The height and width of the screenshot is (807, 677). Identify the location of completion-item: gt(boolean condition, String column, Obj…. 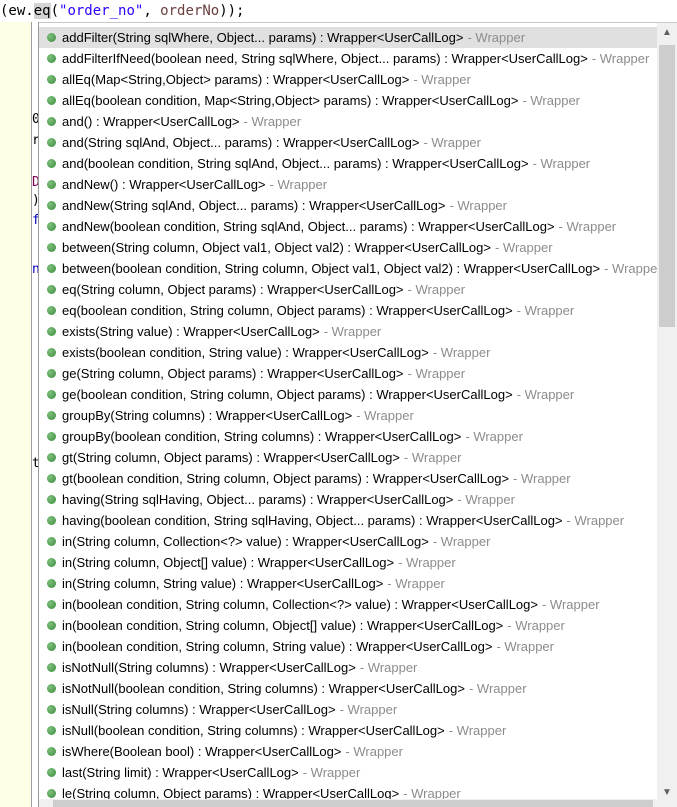
(348, 478).